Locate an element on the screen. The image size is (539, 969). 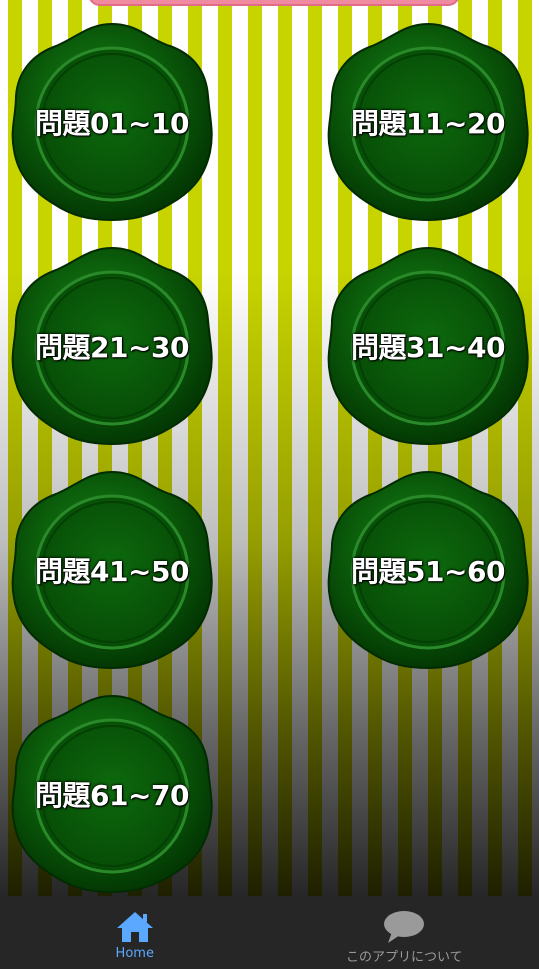
quiz-range-label: 問題41~50 is located at coordinates (112, 571).